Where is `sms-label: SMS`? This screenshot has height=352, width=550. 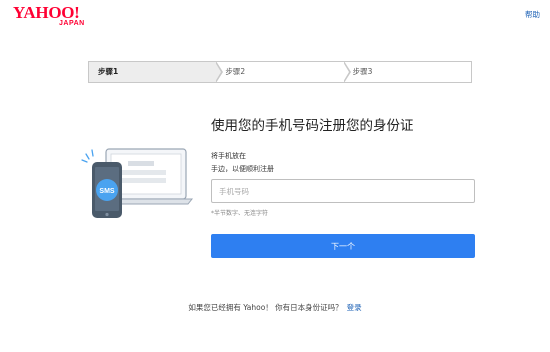
sms-label: SMS is located at coordinates (107, 191).